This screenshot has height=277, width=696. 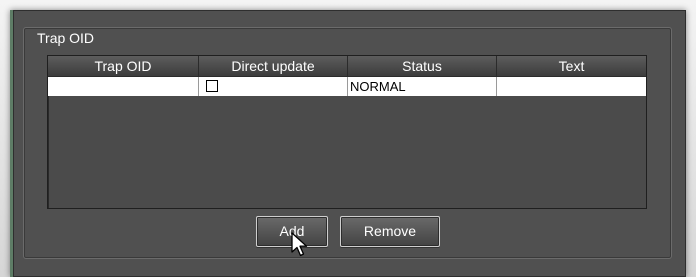 I want to click on column-header-text: Text, so click(x=571, y=66).